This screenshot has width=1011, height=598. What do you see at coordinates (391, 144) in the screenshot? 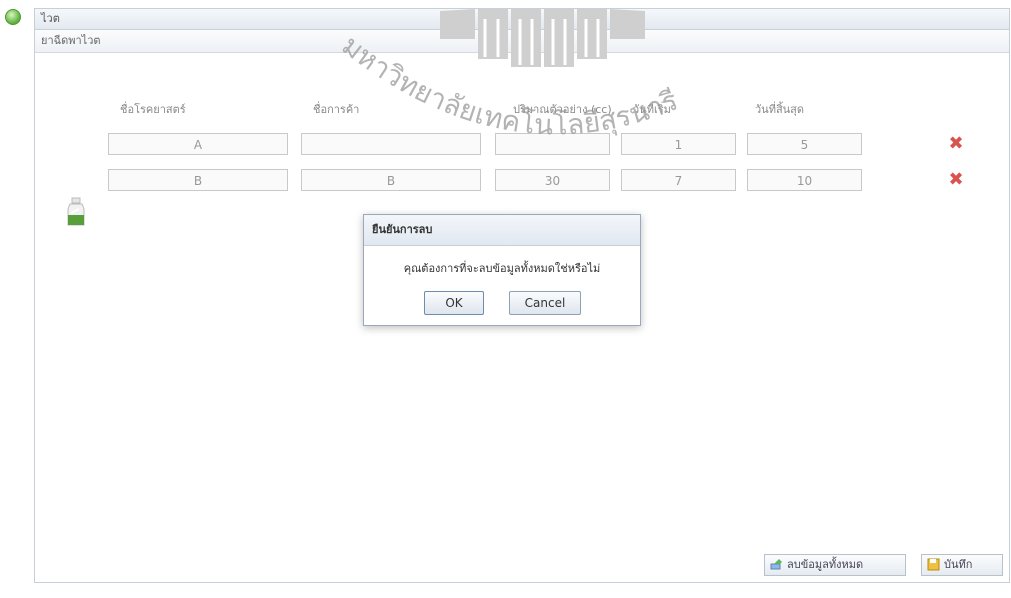
I see `row1-trade-name` at bounding box center [391, 144].